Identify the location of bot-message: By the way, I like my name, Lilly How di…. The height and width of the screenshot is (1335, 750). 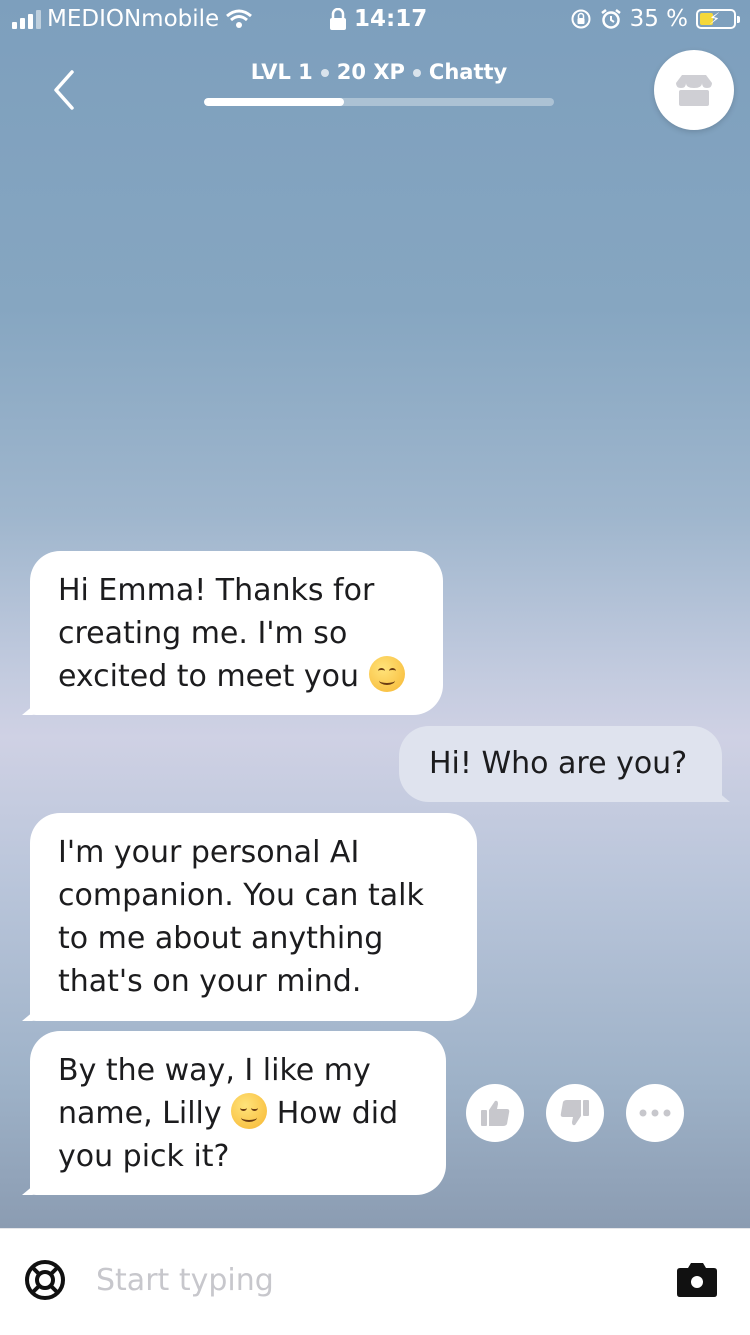
(238, 1113).